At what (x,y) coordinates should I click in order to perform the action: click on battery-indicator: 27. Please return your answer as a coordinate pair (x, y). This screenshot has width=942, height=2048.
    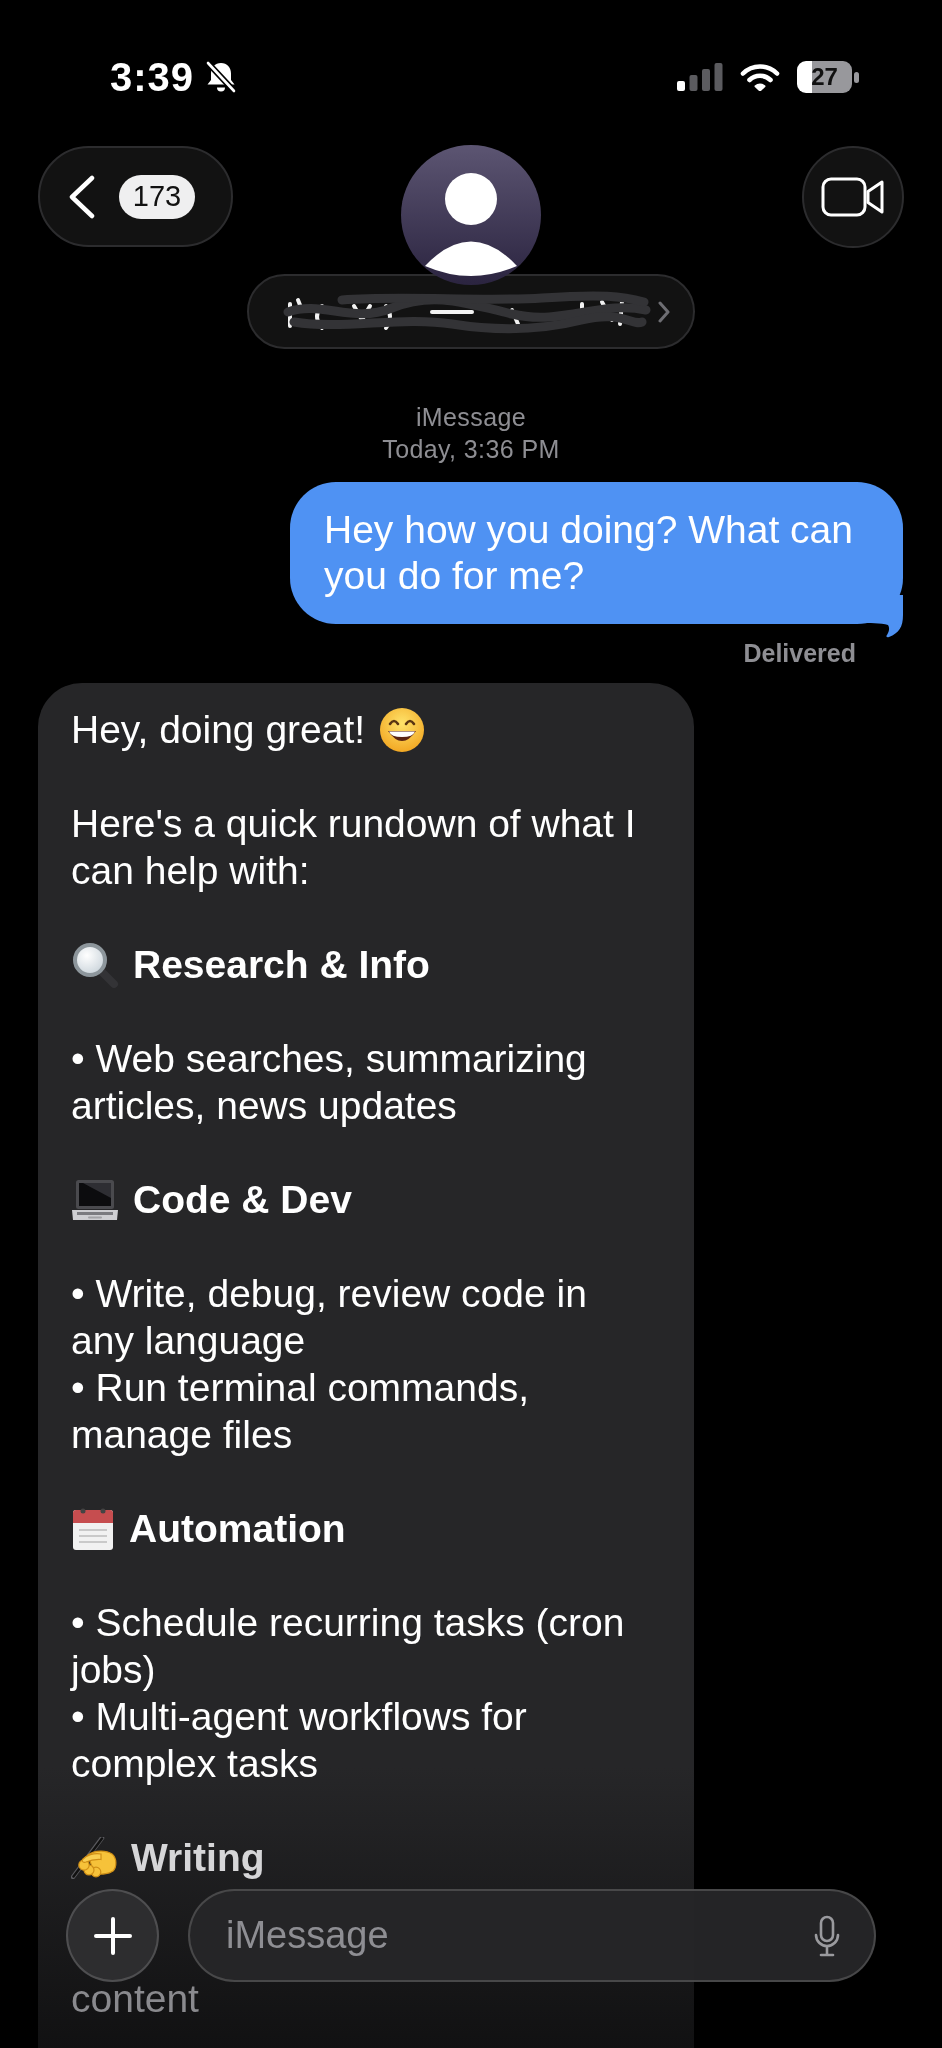
    Looking at the image, I should click on (824, 77).